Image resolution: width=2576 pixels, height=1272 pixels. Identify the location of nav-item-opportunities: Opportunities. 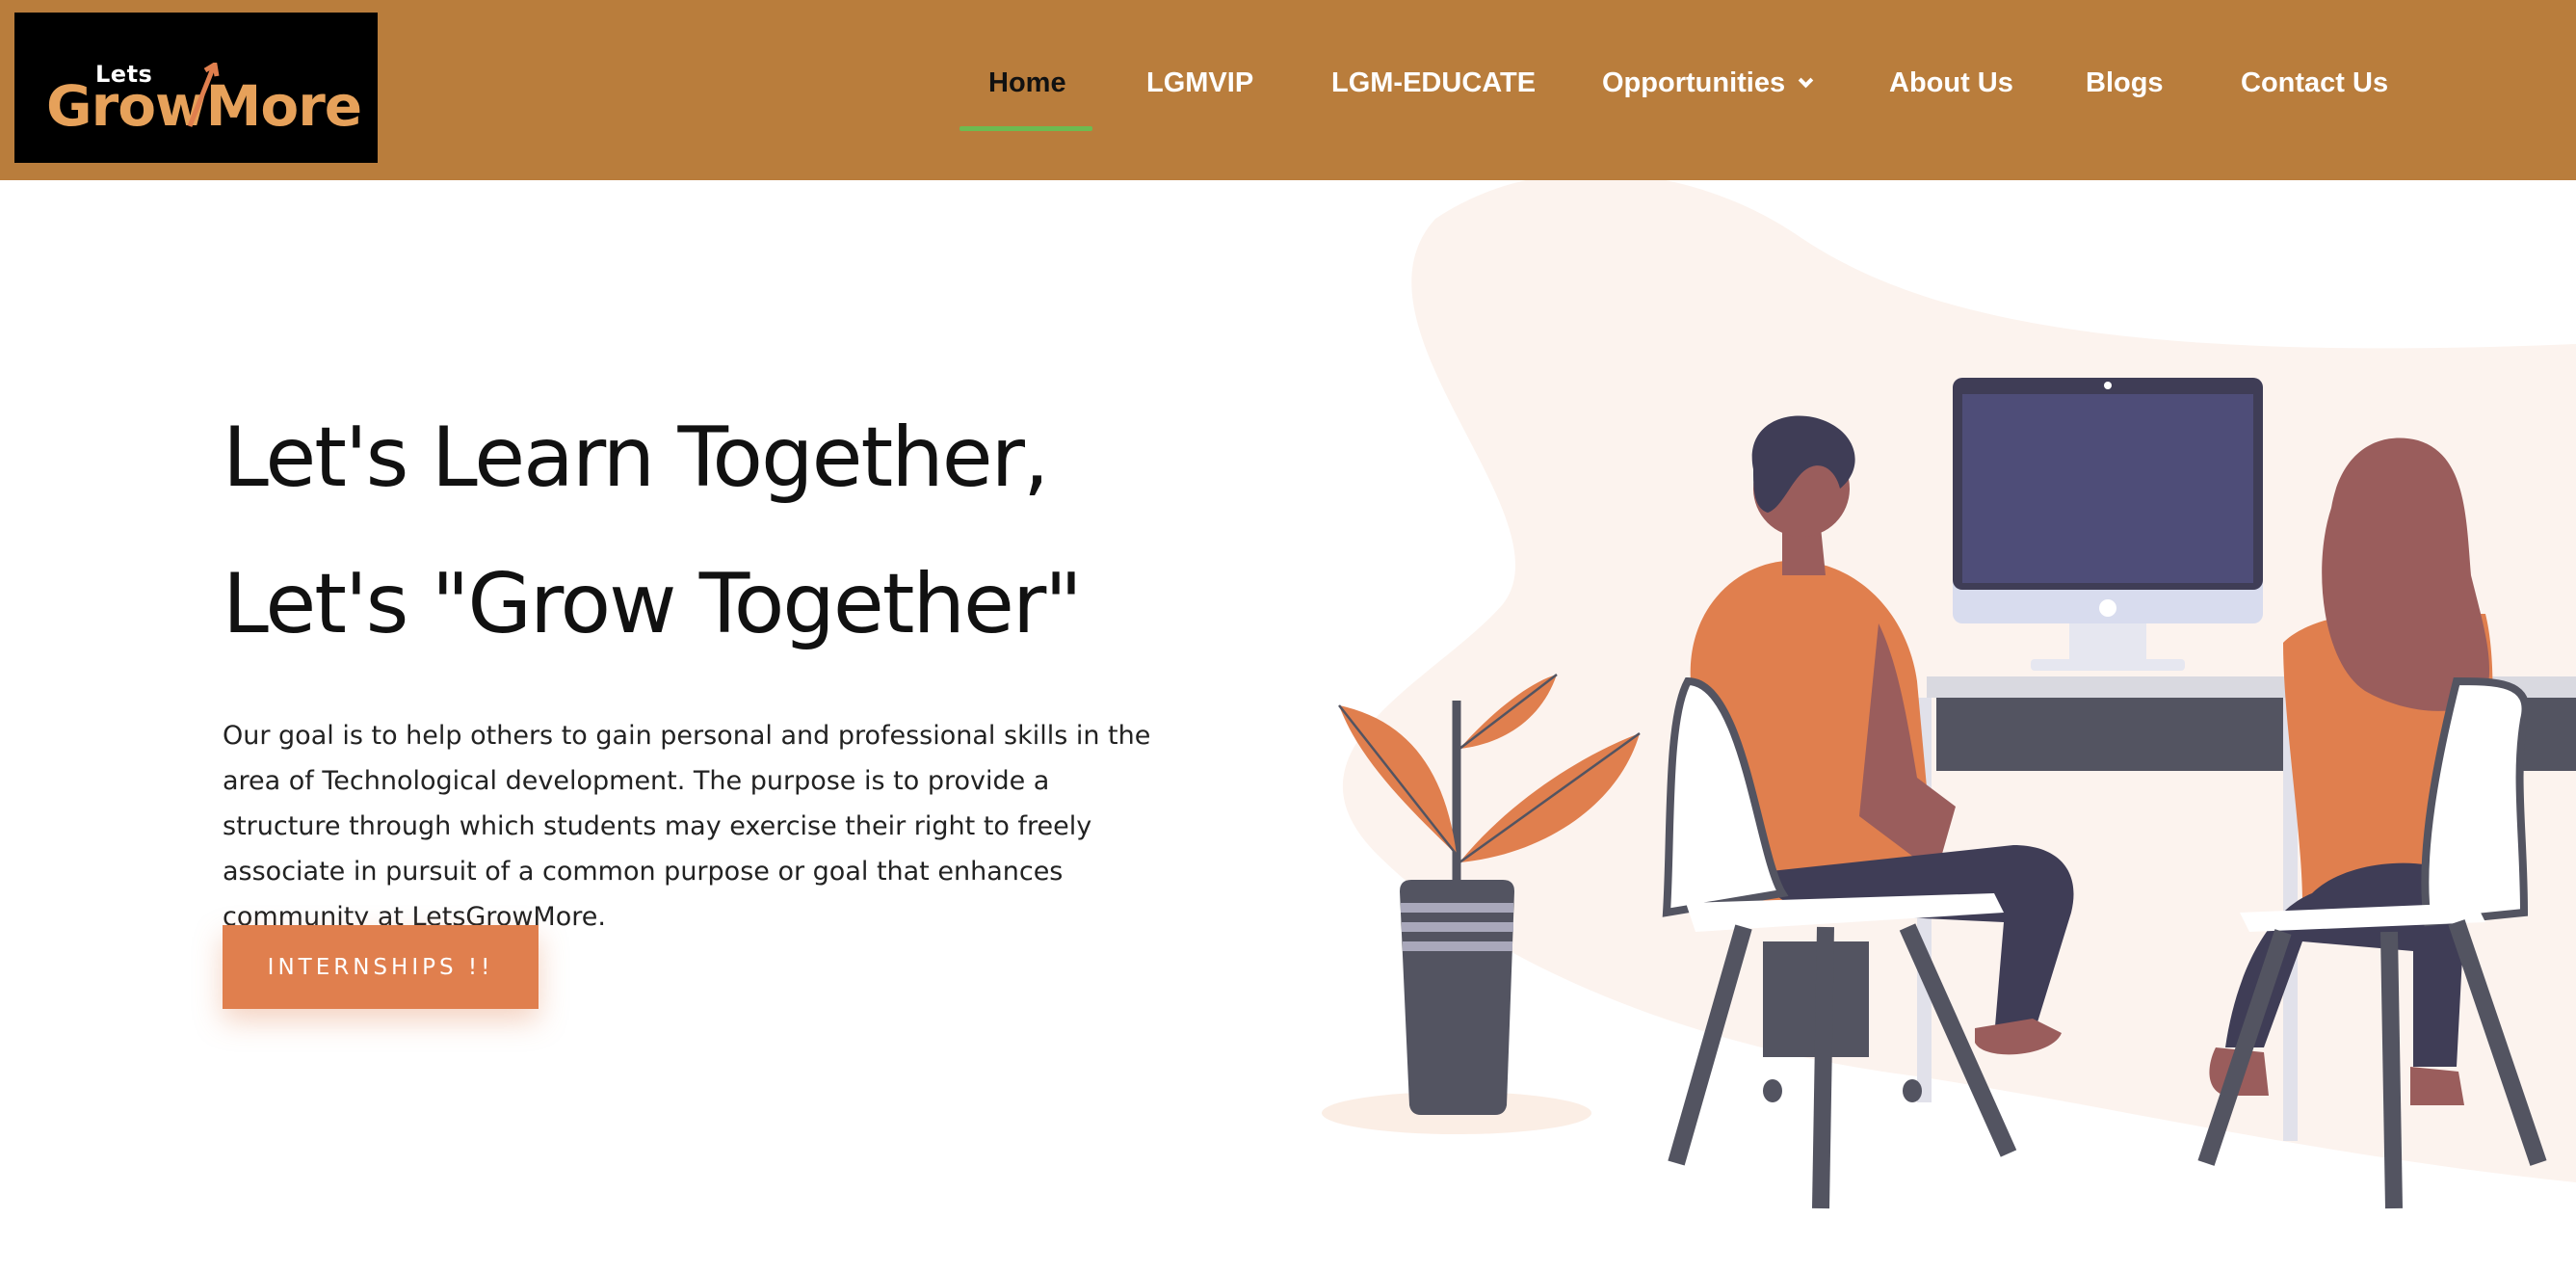
(1708, 83).